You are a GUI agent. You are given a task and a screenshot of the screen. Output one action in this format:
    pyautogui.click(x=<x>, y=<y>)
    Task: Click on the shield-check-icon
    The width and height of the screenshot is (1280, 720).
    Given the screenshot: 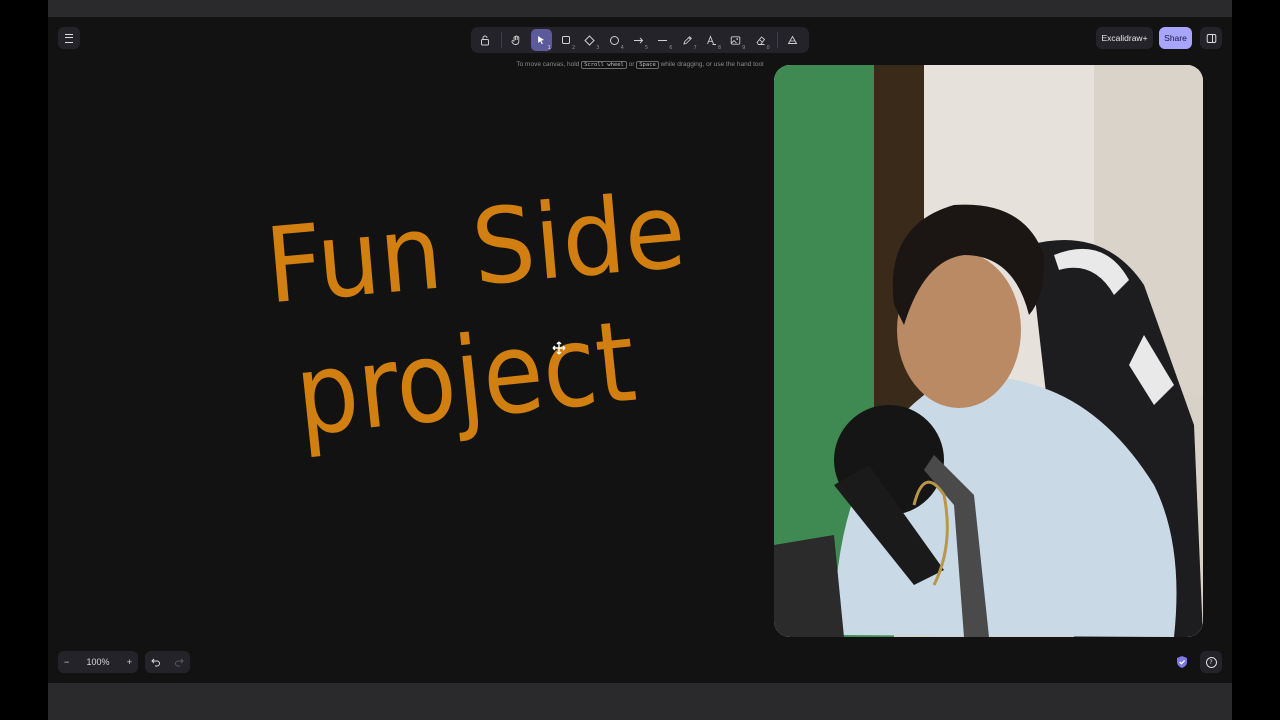 What is the action you would take?
    pyautogui.click(x=1182, y=662)
    